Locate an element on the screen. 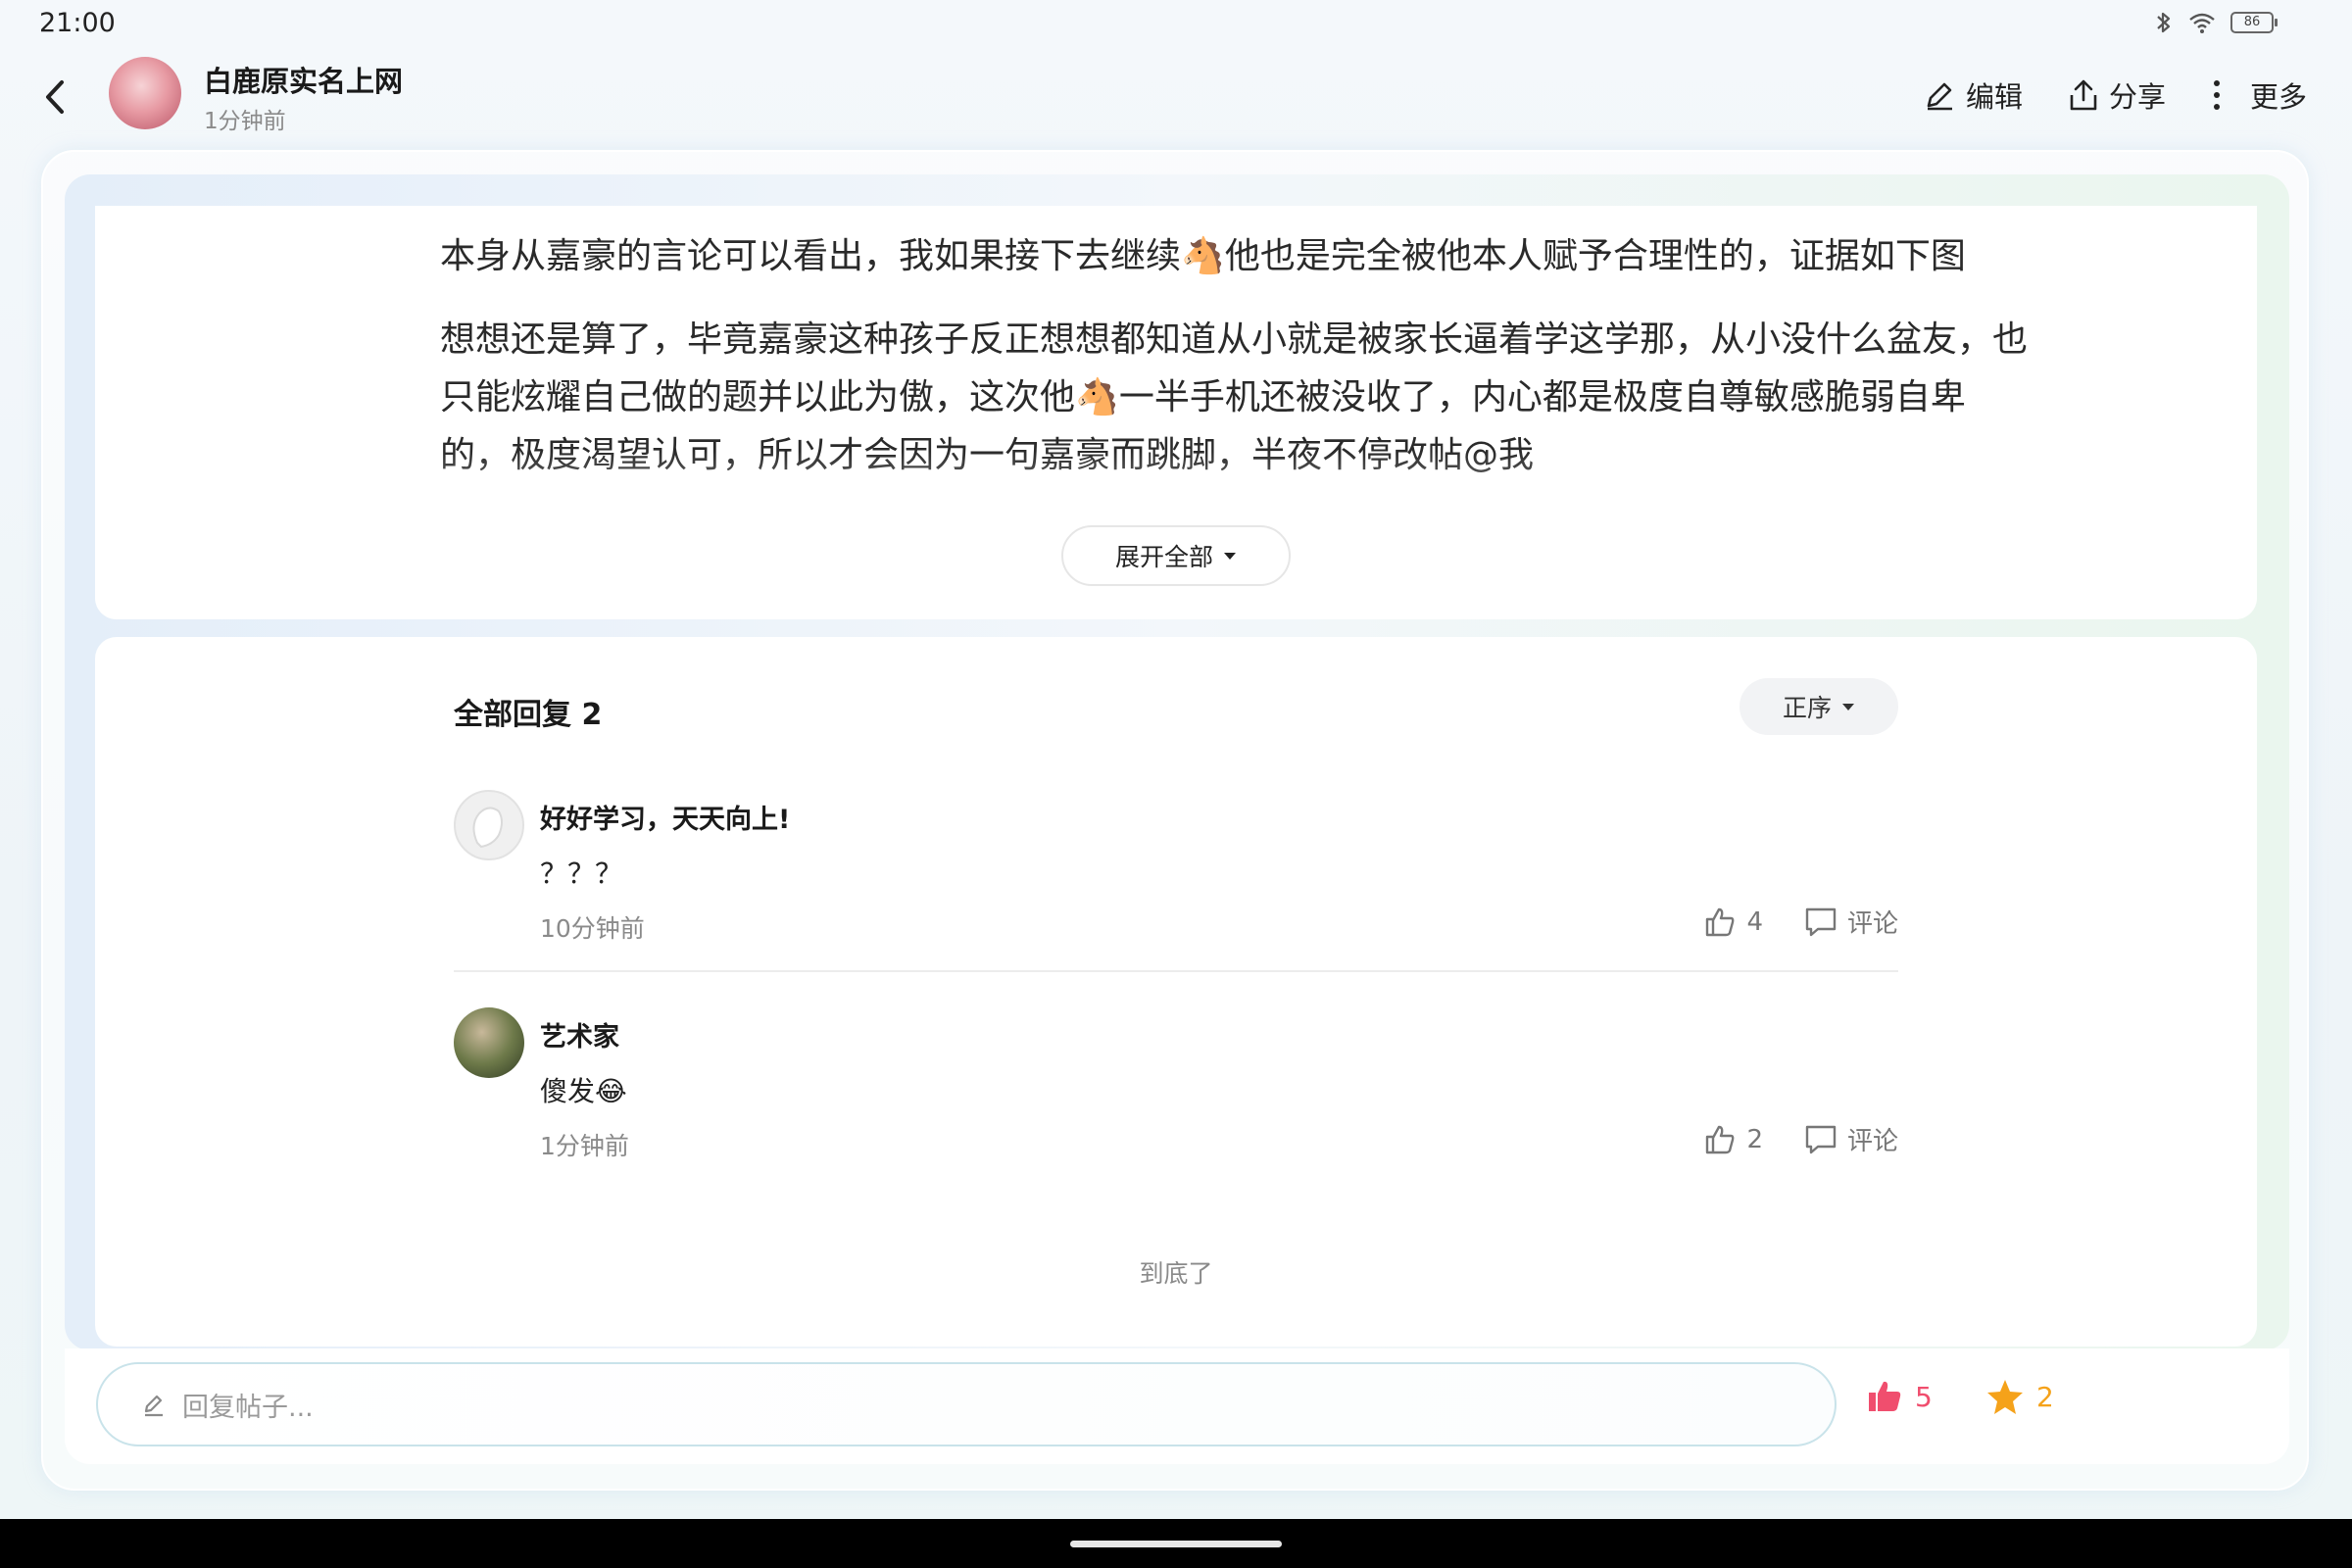  reply-text: ？？？ is located at coordinates (581, 874).